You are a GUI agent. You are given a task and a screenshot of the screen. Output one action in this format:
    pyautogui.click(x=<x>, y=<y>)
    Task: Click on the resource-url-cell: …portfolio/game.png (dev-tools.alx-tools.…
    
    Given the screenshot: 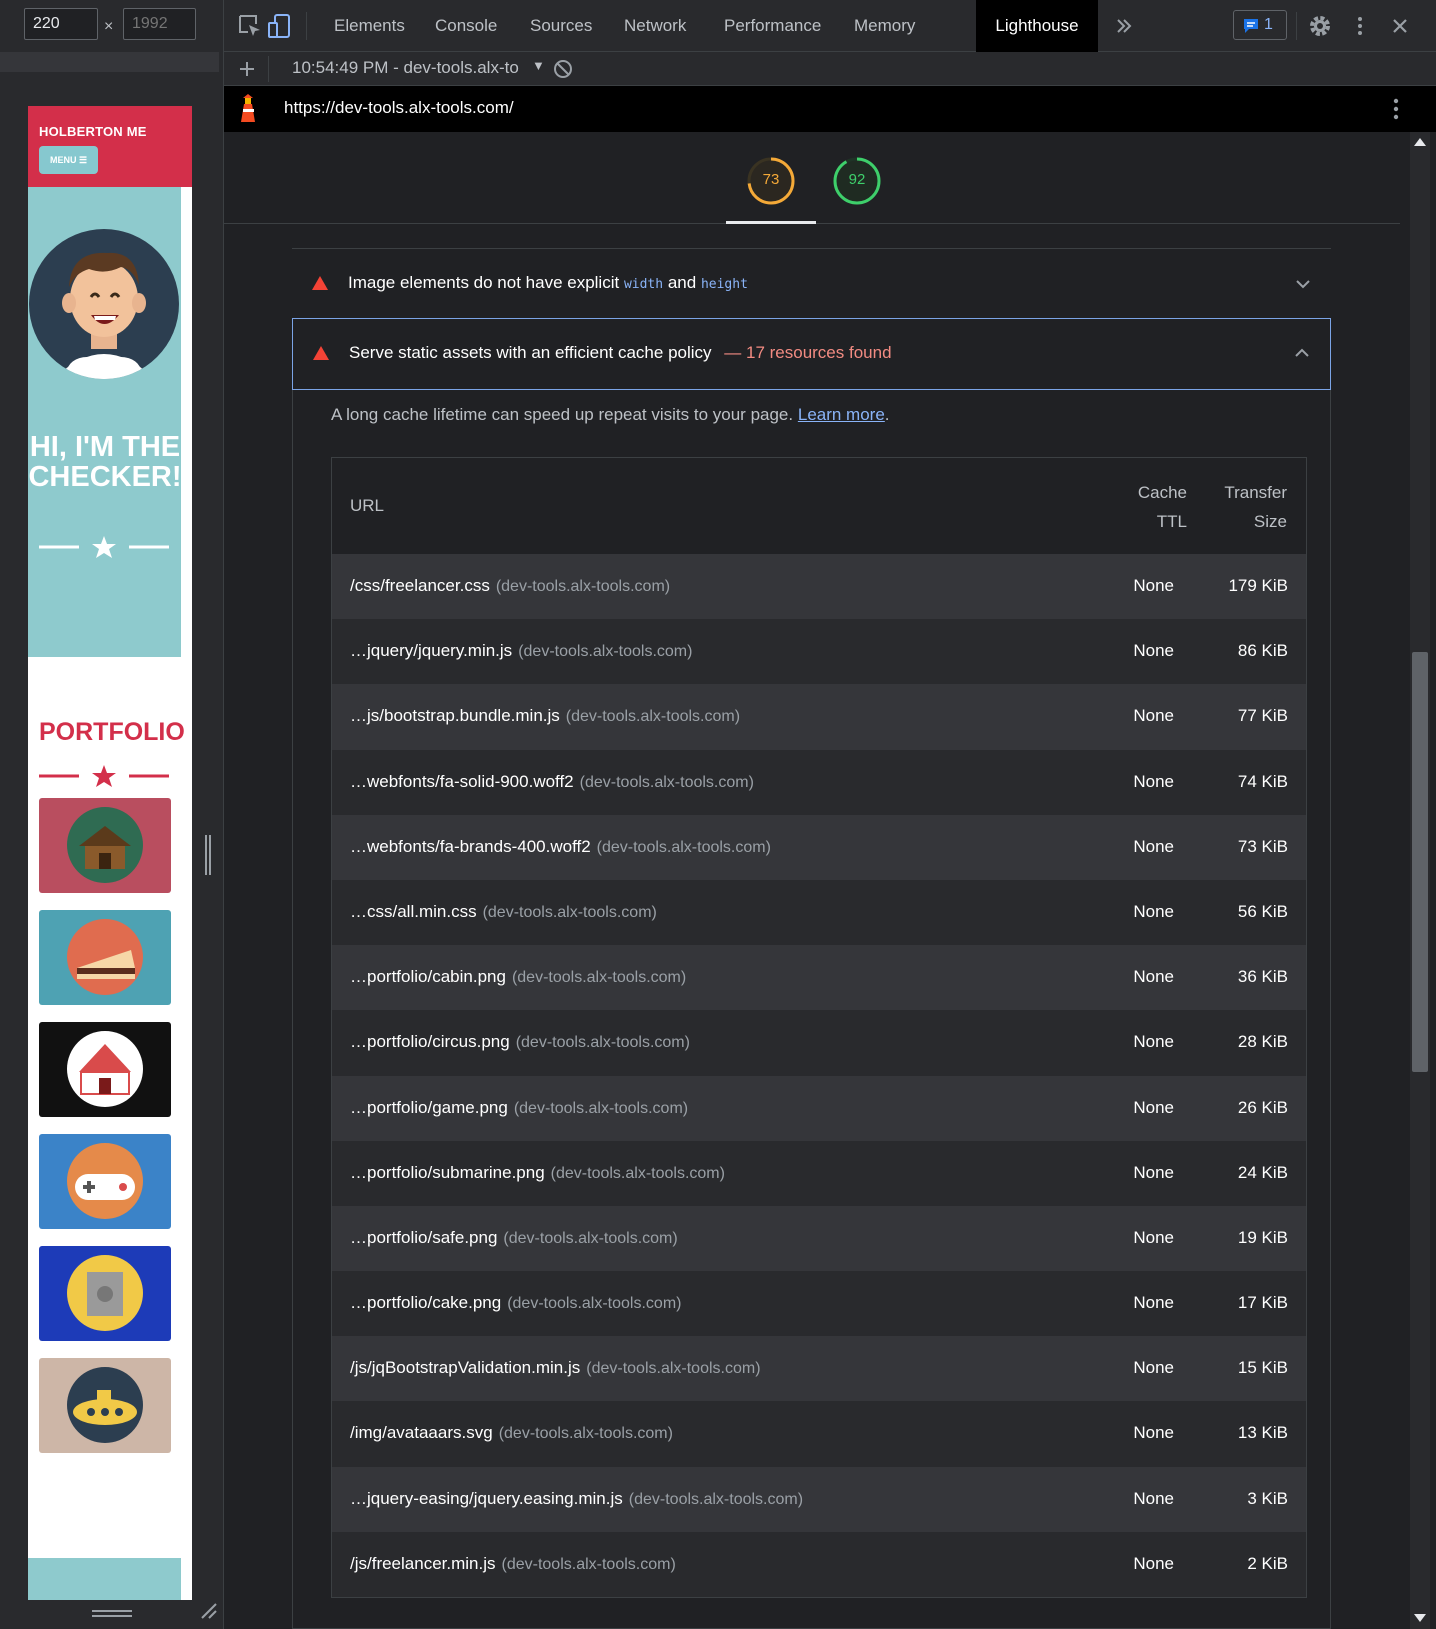 What is the action you would take?
    pyautogui.click(x=519, y=1108)
    